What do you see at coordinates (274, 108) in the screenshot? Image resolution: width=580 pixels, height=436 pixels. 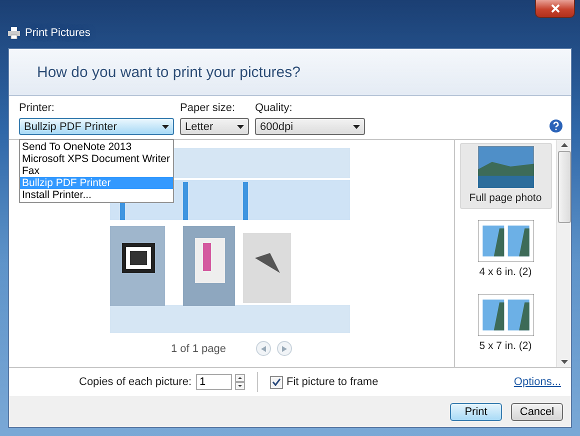 I see `quality-label: Quality:` at bounding box center [274, 108].